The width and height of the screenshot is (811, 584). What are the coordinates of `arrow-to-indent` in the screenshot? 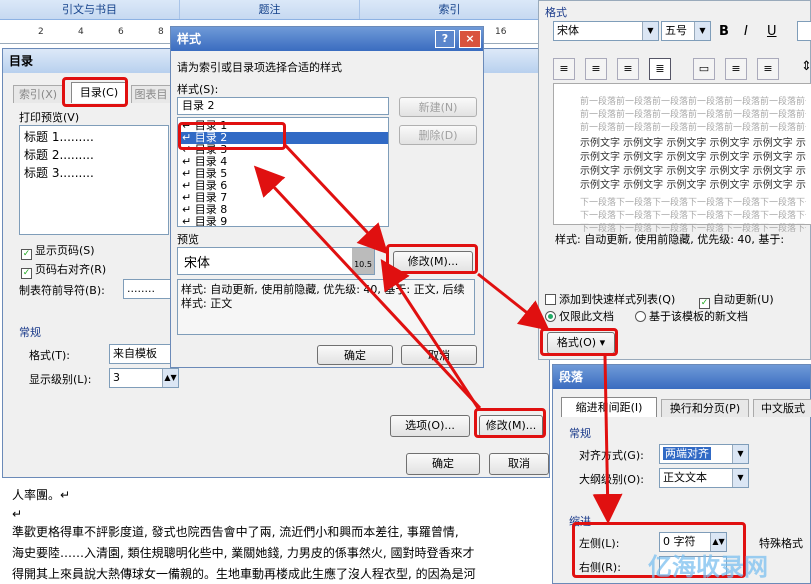 It's located at (607, 439).